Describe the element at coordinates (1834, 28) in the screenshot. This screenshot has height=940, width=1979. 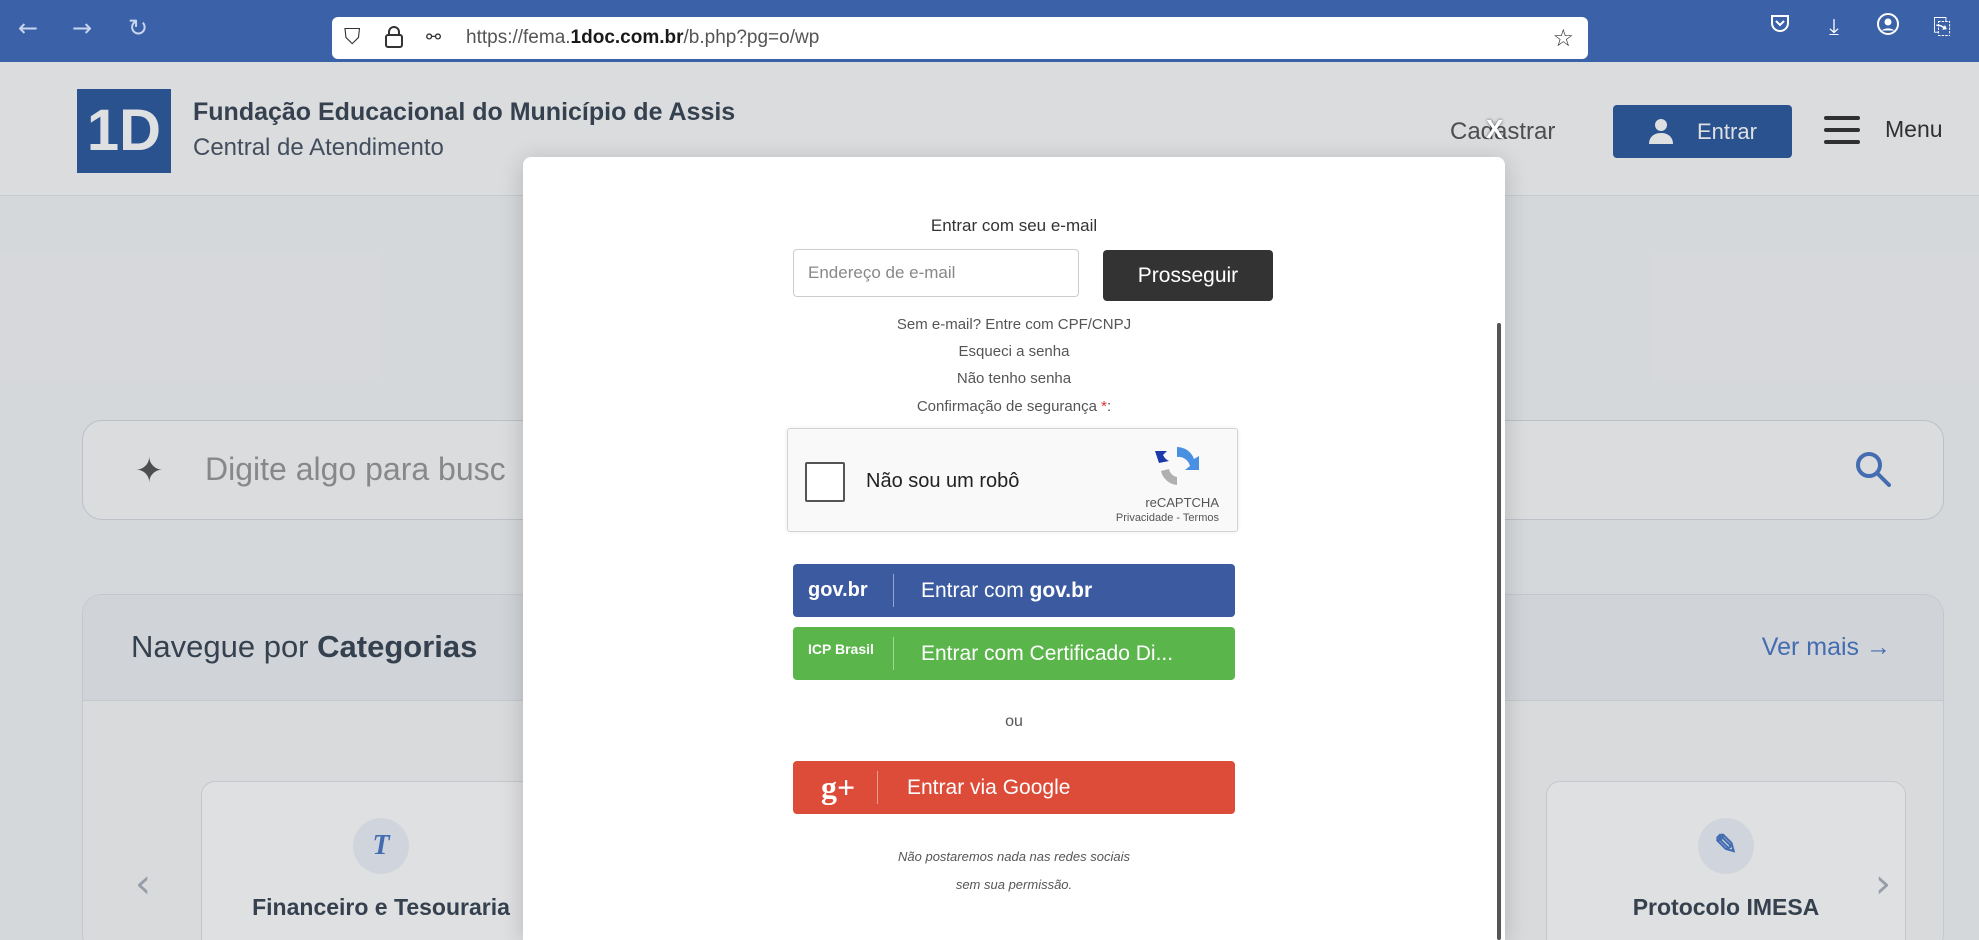
I see `download-icon: ⤓` at that location.